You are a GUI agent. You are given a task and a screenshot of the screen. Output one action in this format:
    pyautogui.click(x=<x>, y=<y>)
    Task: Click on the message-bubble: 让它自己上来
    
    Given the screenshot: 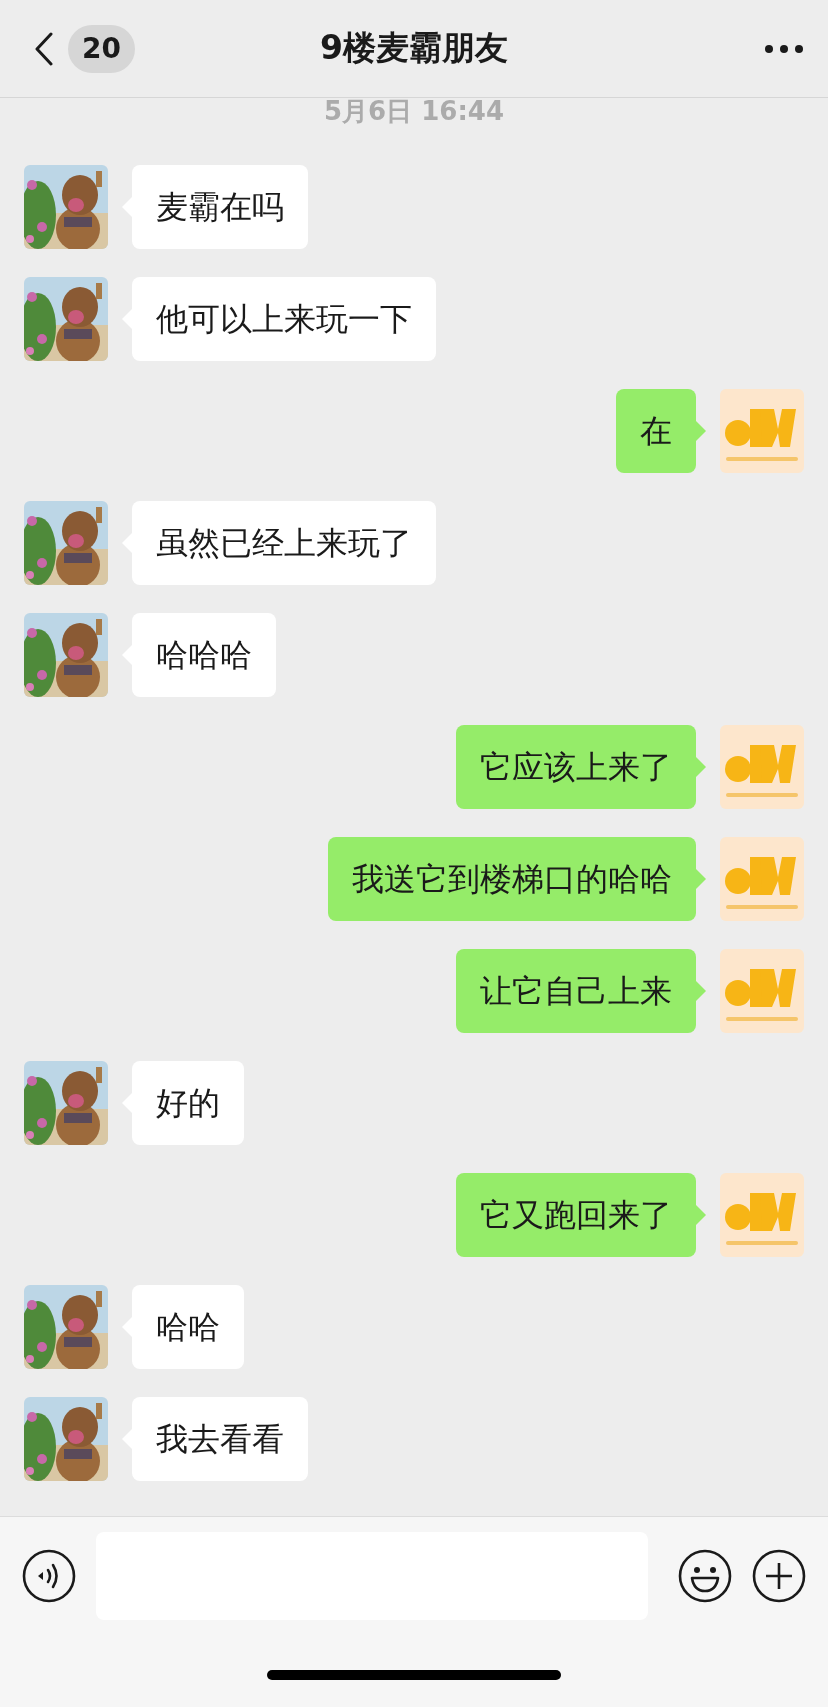 What is the action you would take?
    pyautogui.click(x=576, y=991)
    